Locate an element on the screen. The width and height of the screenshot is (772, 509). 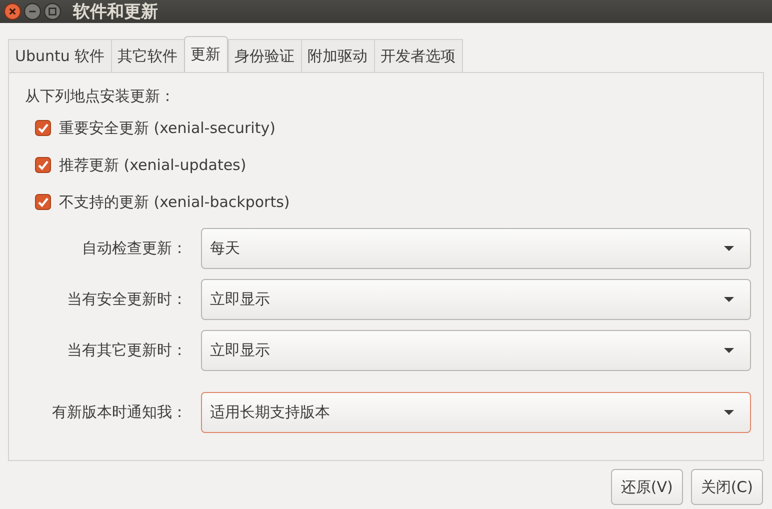
dialog-button: 还原(V) is located at coordinates (646, 487).